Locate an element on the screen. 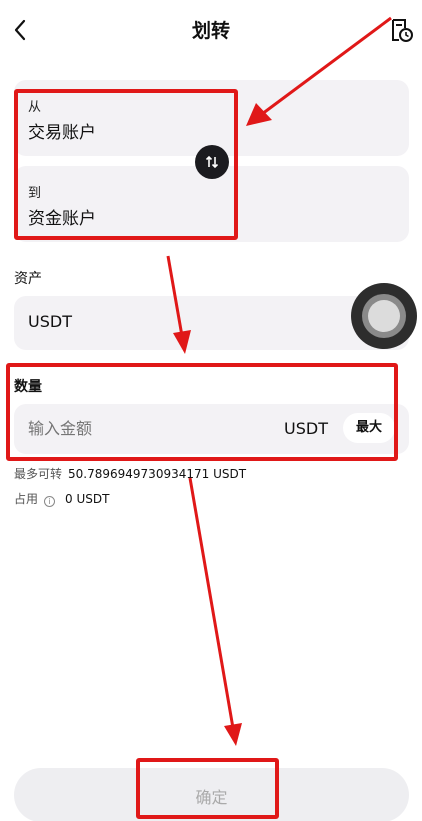 The image size is (422, 821). asset-label: 资产 is located at coordinates (28, 279).